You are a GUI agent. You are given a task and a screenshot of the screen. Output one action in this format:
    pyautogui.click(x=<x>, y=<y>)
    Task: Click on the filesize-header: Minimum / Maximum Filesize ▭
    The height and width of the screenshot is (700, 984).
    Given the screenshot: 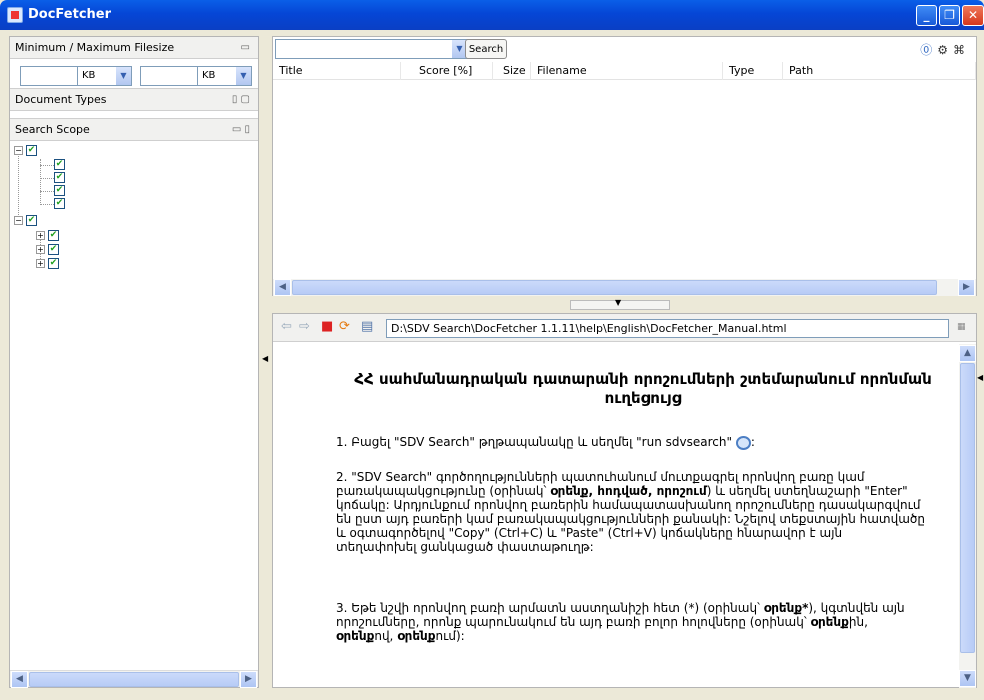 What is the action you would take?
    pyautogui.click(x=134, y=48)
    